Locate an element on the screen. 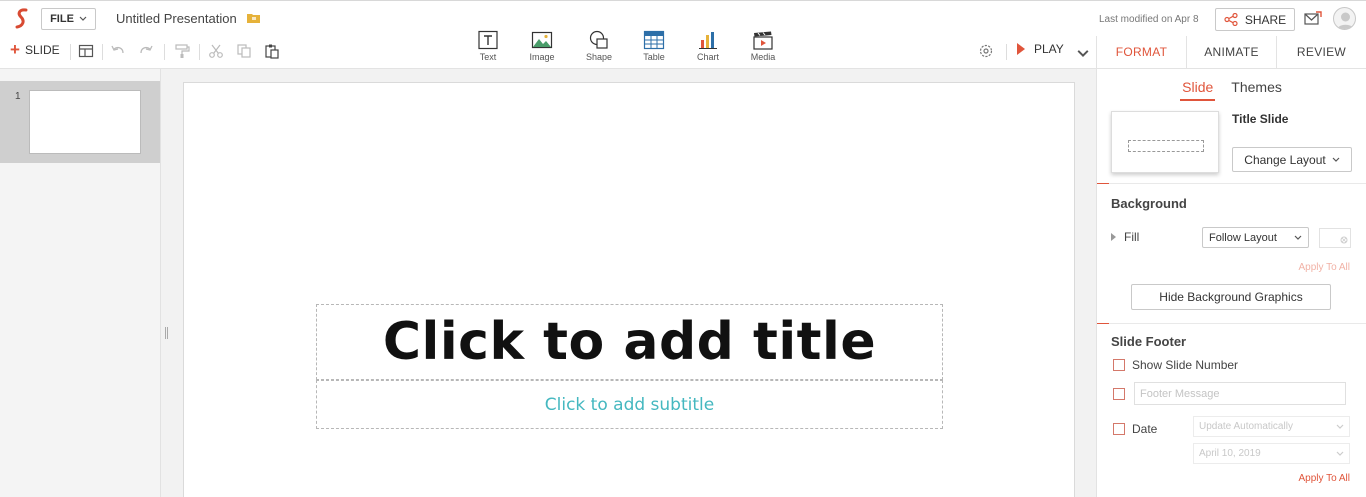  show-slide-number-checkbox is located at coordinates (1119, 365).